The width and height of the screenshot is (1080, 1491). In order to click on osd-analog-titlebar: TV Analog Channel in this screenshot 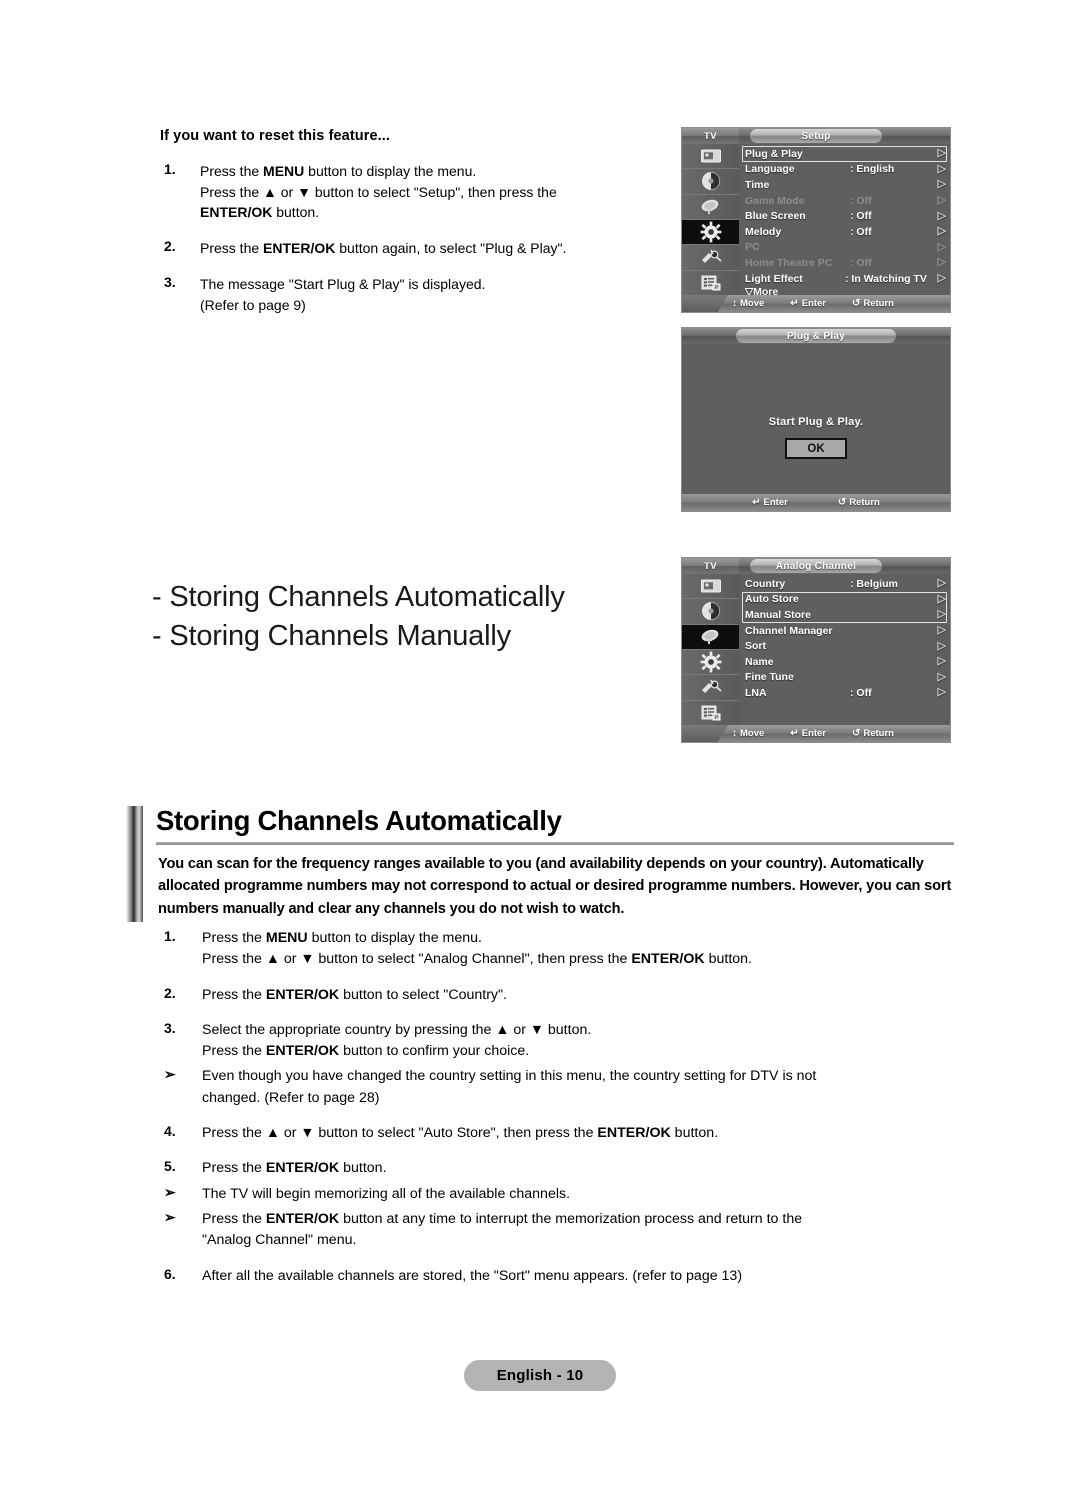, I will do `click(816, 566)`.